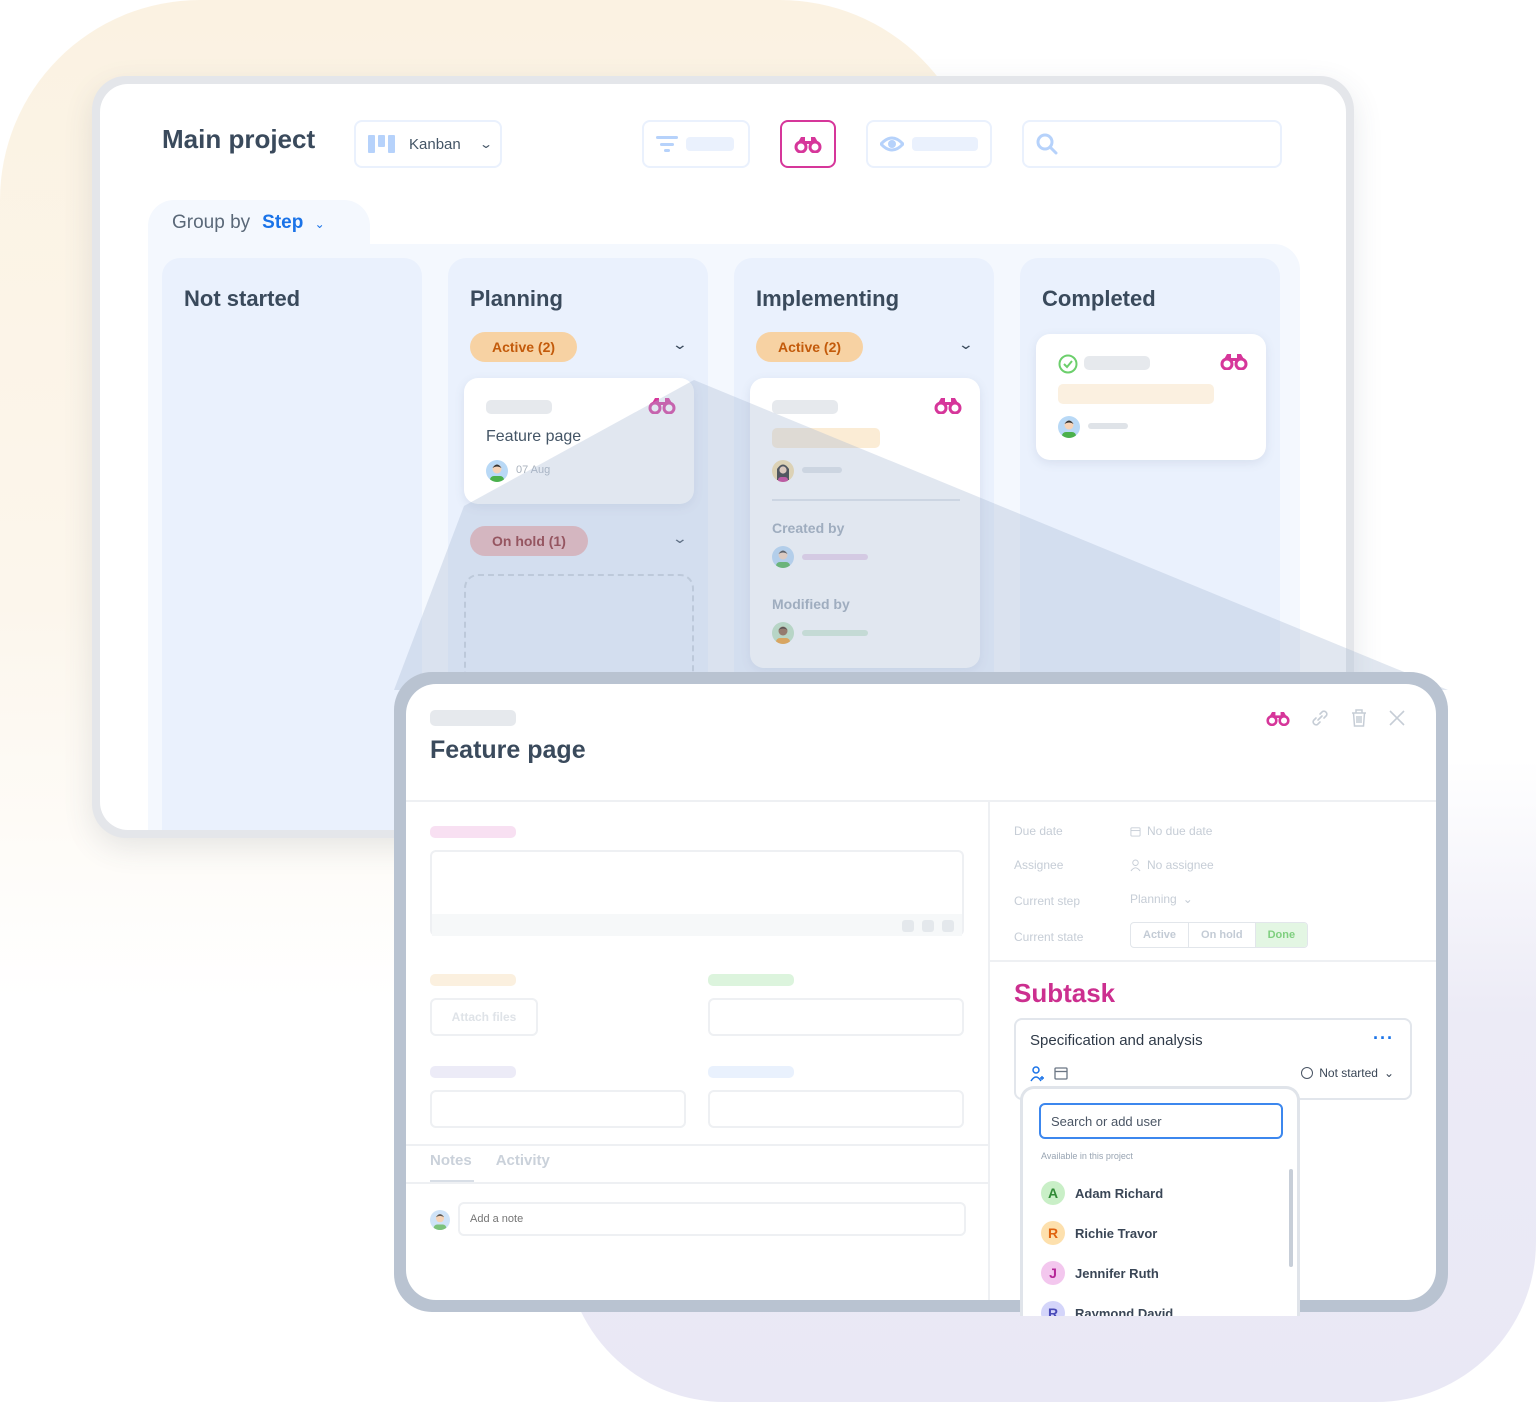 This screenshot has height=1402, width=1536. Describe the element at coordinates (710, 144) in the screenshot. I see `filter-label-placeholder` at that location.